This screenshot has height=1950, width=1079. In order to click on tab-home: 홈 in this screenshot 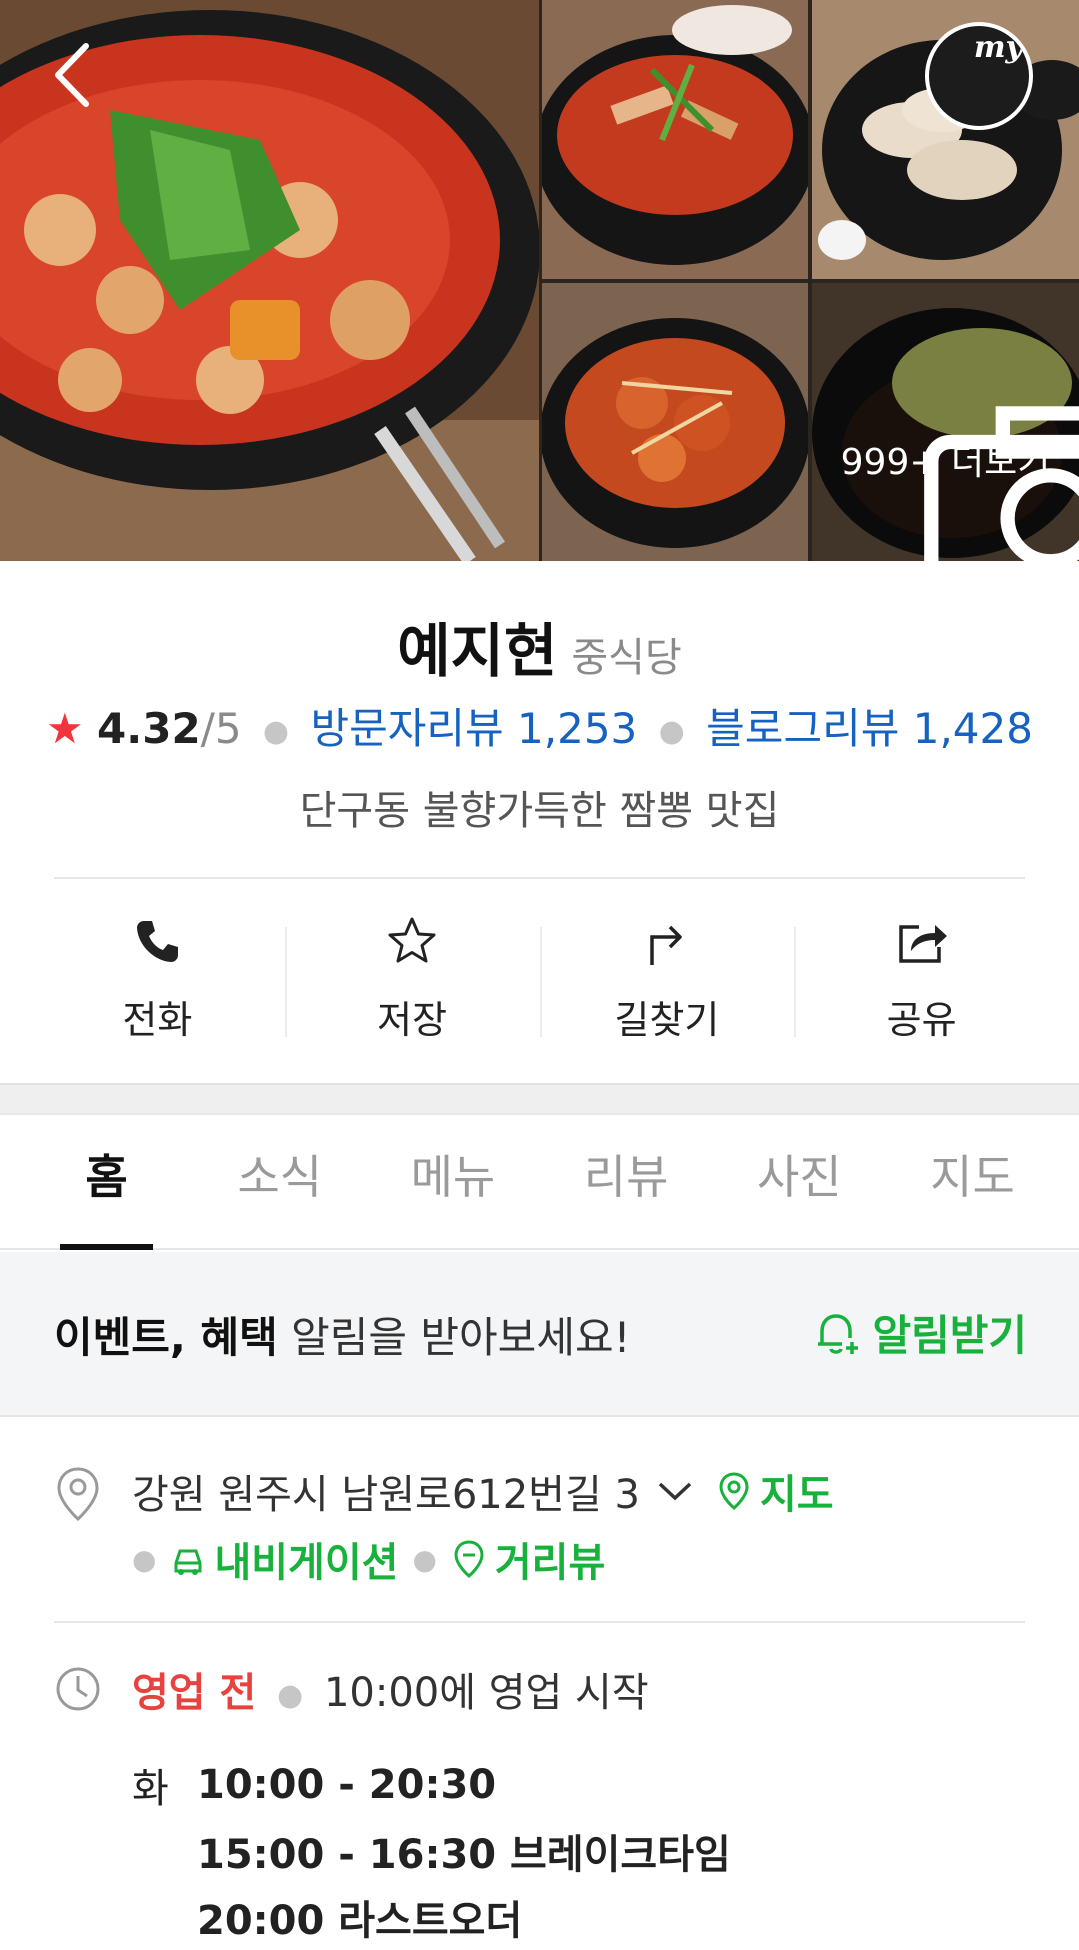, I will do `click(106, 1181)`.